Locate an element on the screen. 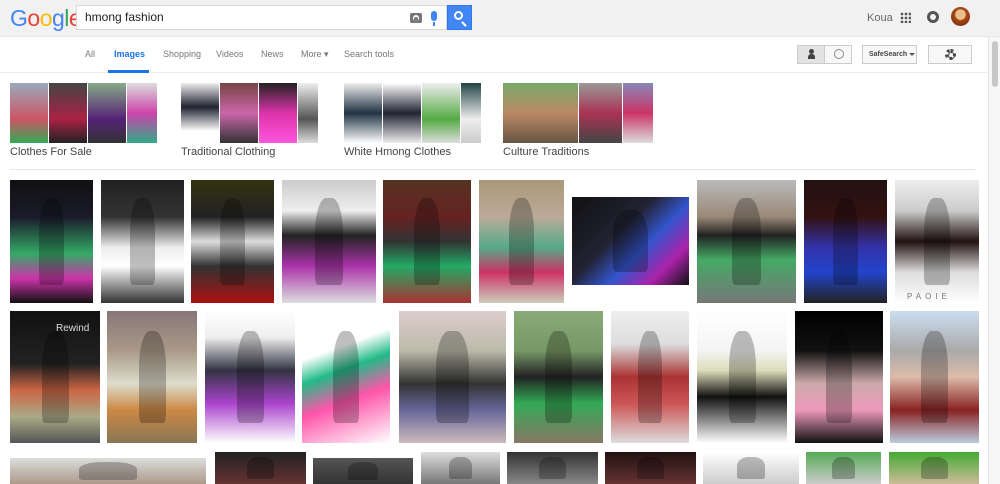 The width and height of the screenshot is (1000, 484). divider is located at coordinates (492, 169).